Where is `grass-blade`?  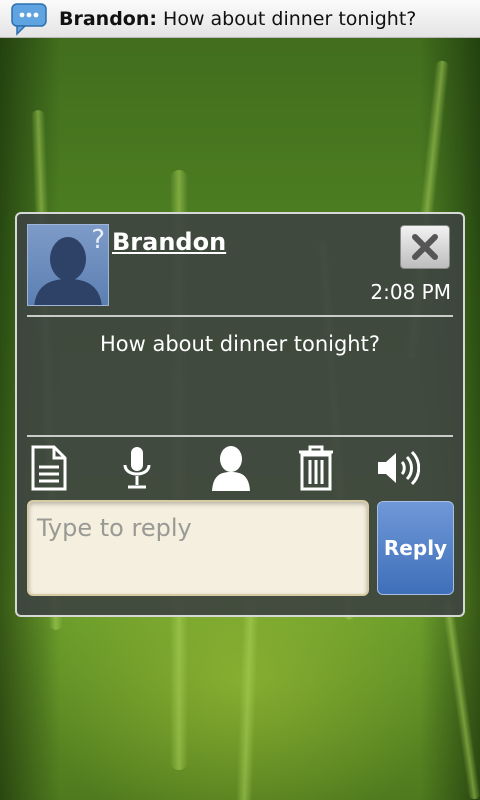
grass-blade is located at coordinates (460, 700).